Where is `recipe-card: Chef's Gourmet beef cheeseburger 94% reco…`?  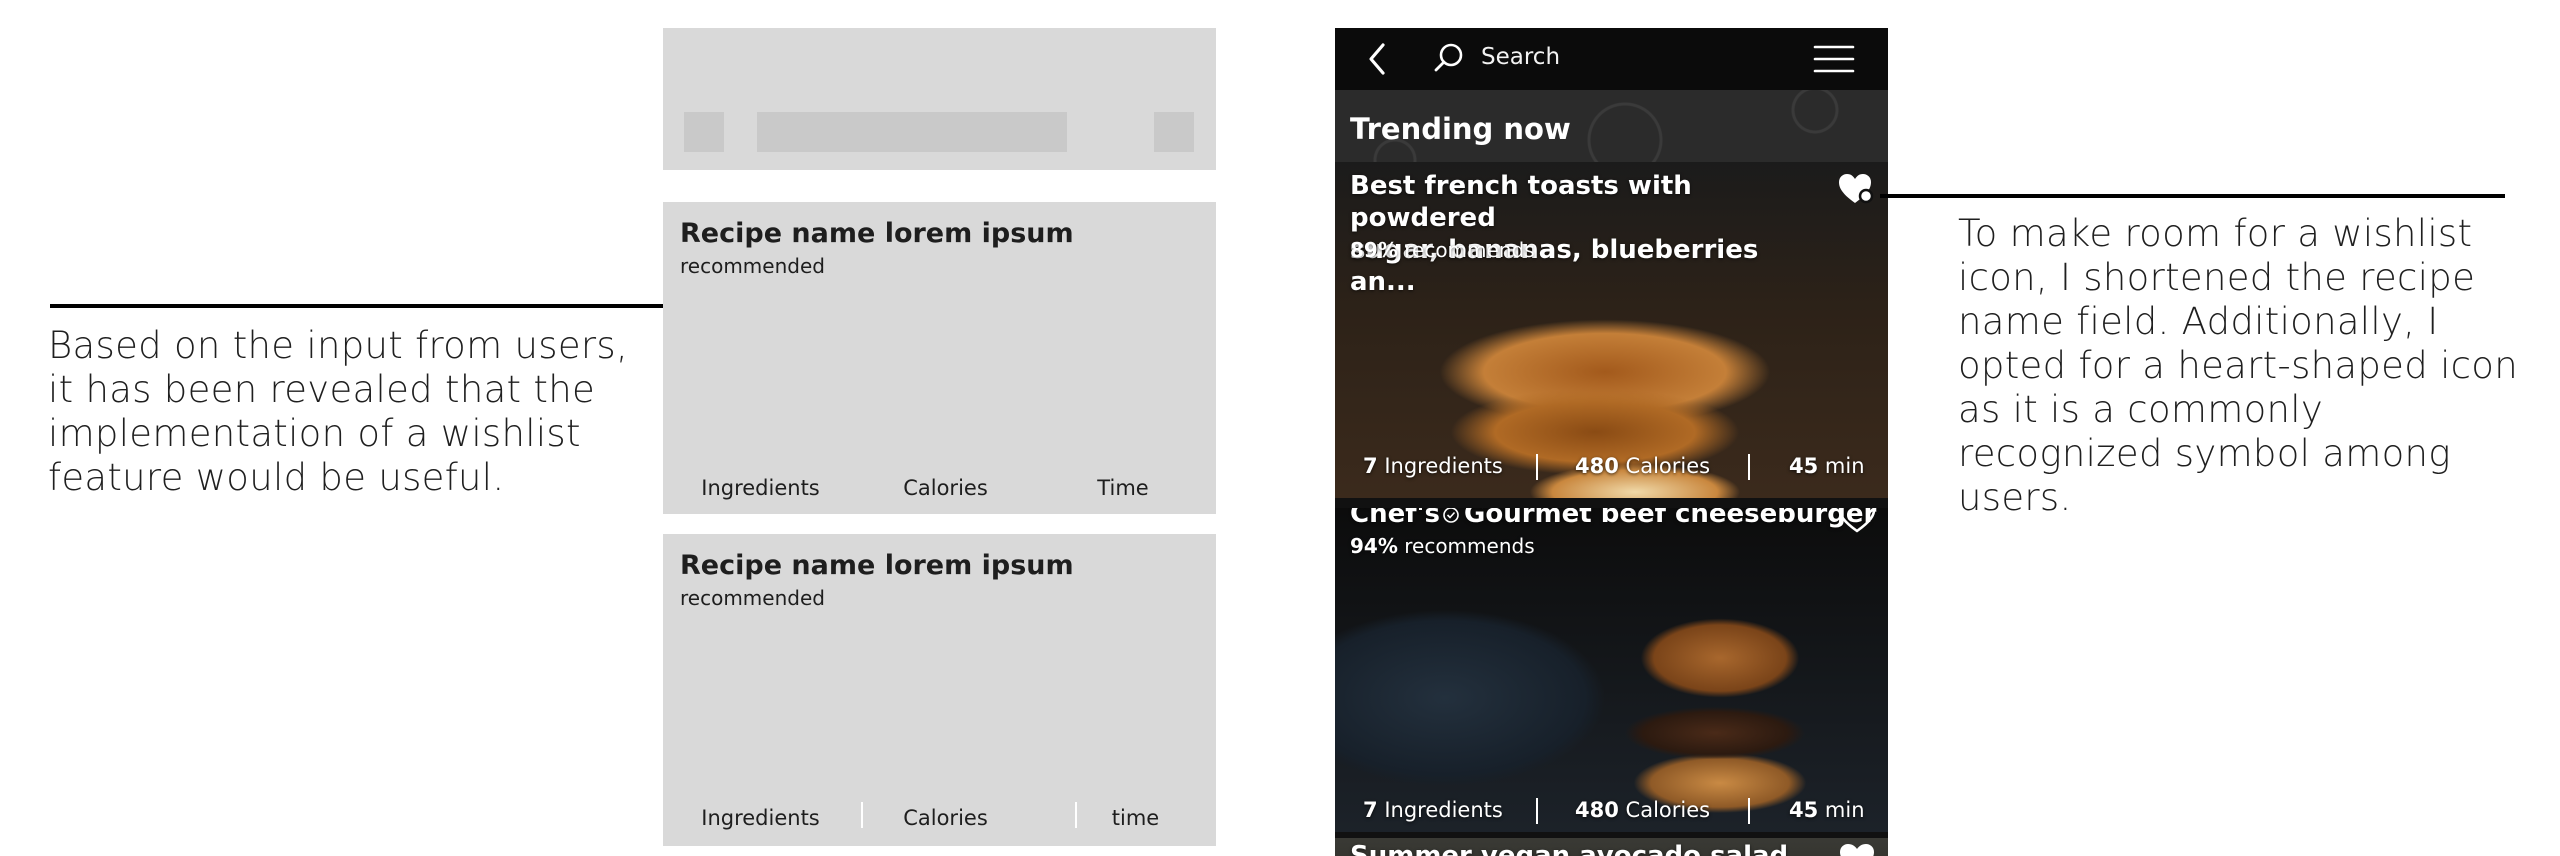 recipe-card: Chef's Gourmet beef cheeseburger 94% reco… is located at coordinates (1611, 670).